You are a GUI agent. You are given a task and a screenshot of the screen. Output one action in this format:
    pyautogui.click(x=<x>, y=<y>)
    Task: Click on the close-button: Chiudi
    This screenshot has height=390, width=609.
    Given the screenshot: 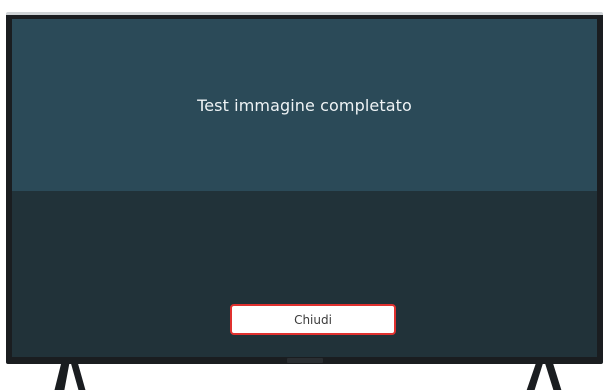 What is the action you would take?
    pyautogui.click(x=313, y=319)
    